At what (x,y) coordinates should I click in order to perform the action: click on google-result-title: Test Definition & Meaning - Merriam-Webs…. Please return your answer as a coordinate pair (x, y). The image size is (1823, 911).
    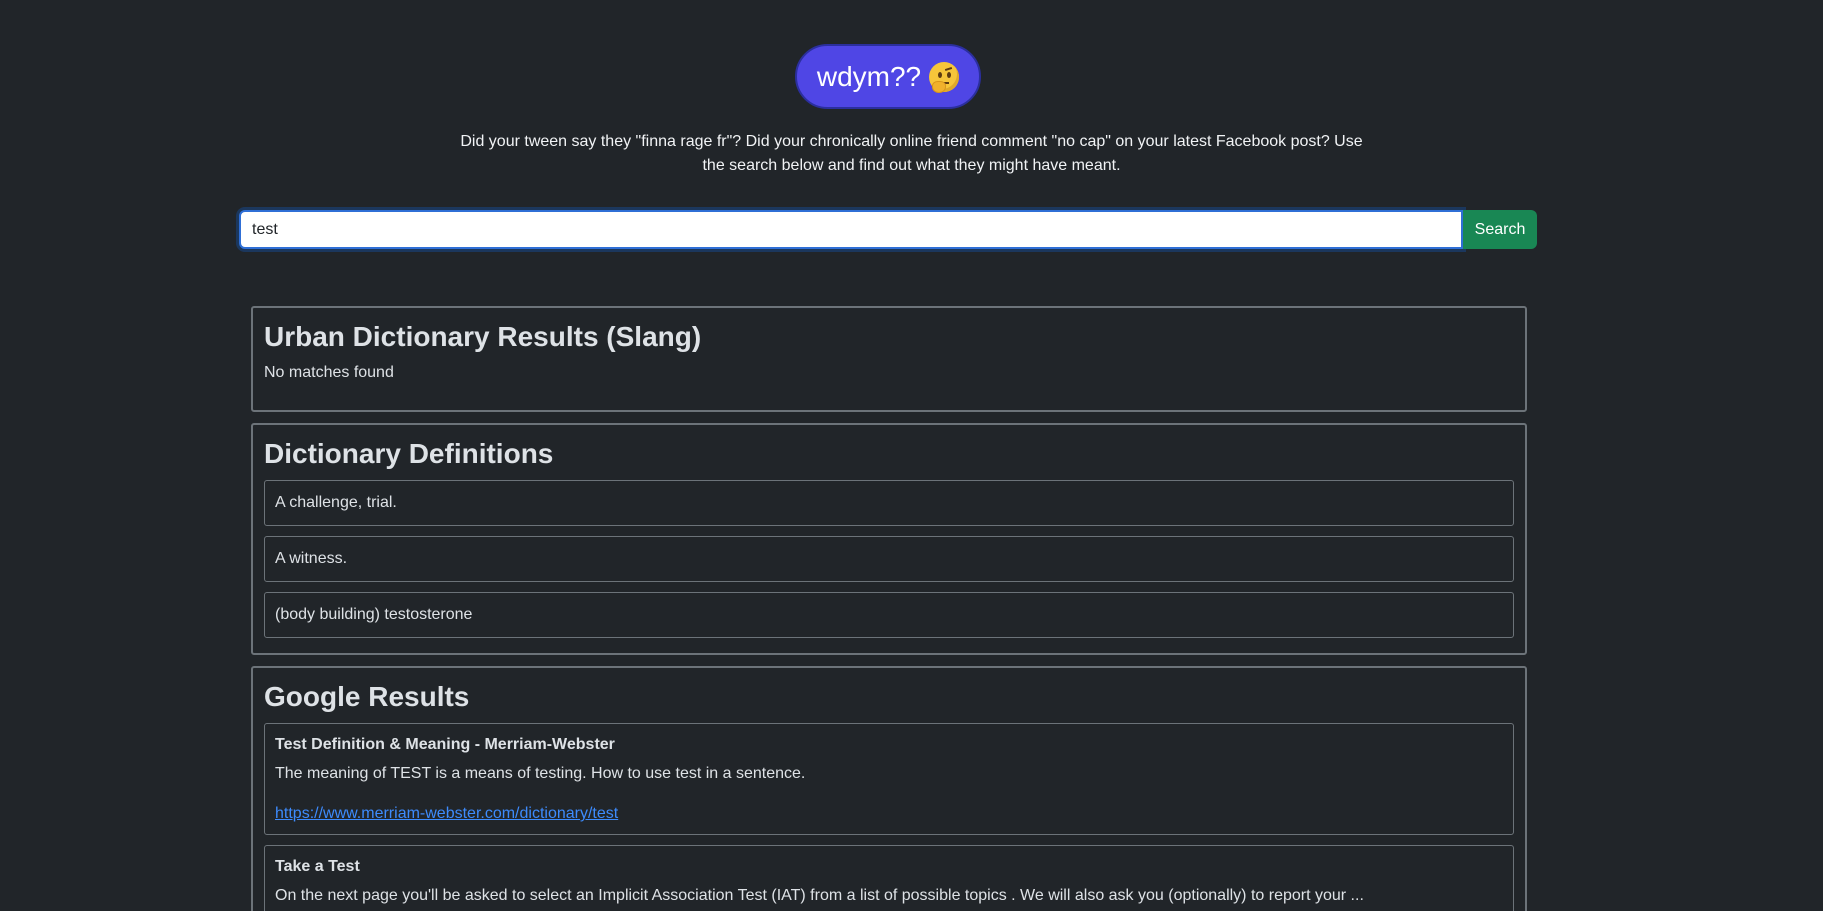
    Looking at the image, I should click on (445, 744).